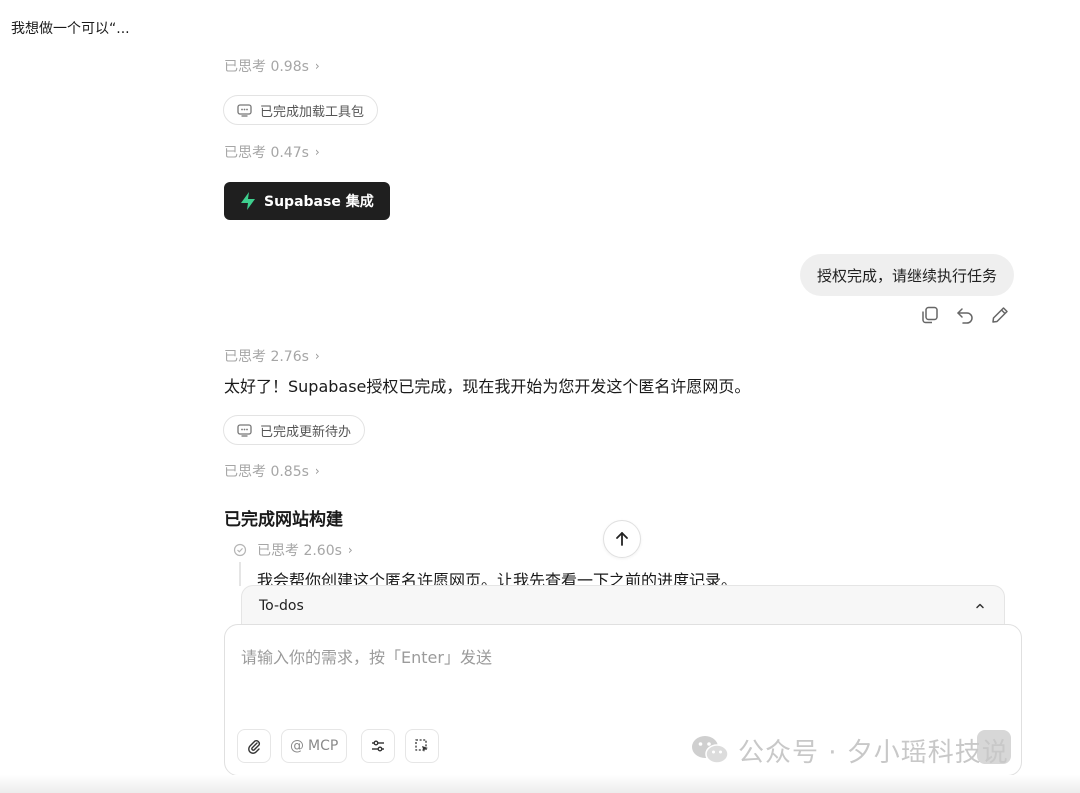  I want to click on thought-label: 已思考 0.47s, so click(266, 153).